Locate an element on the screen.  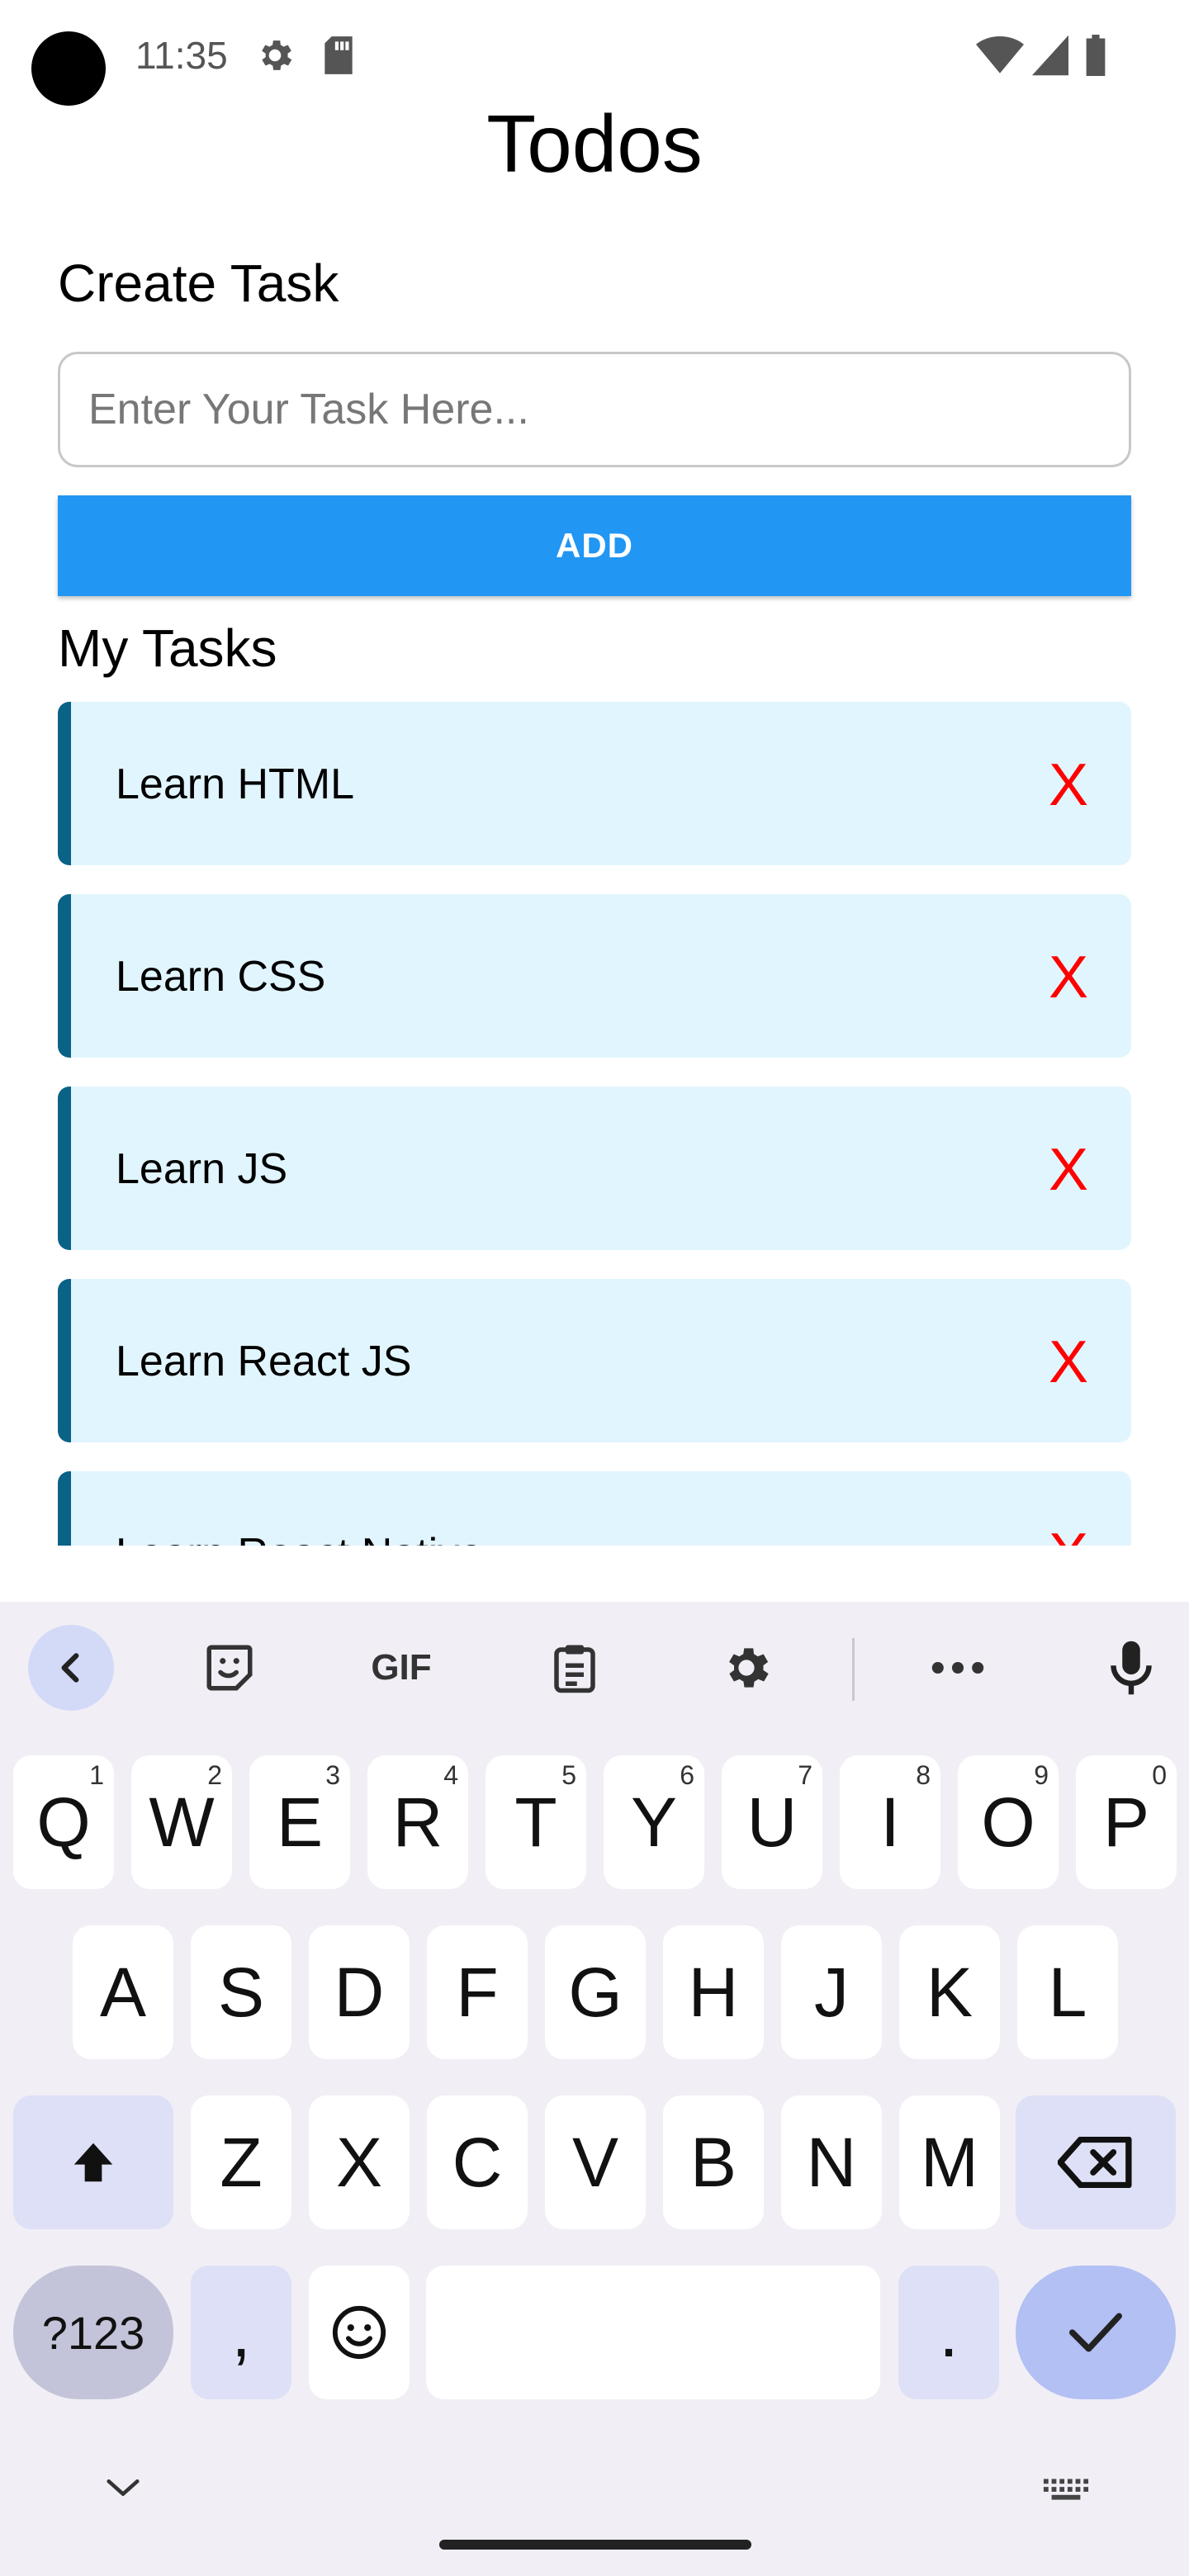
task-item: Learn CSS X is located at coordinates (594, 976).